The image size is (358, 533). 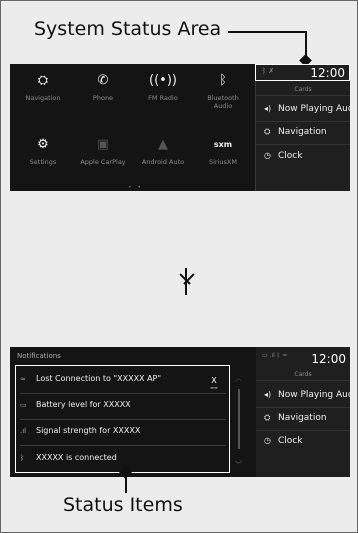 I want to click on wifi-icon: ≈, so click(x=23, y=379).